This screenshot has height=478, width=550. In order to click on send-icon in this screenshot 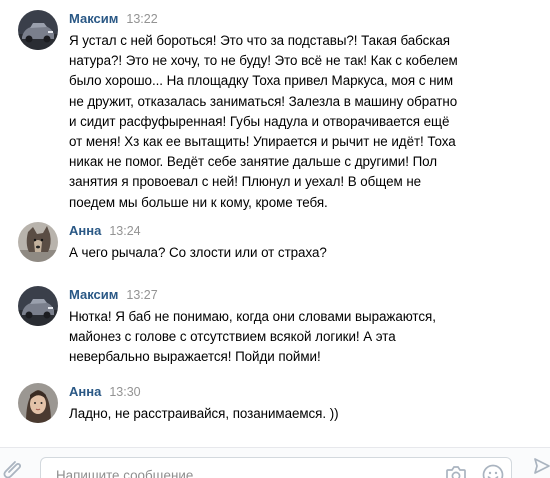, I will do `click(541, 466)`.